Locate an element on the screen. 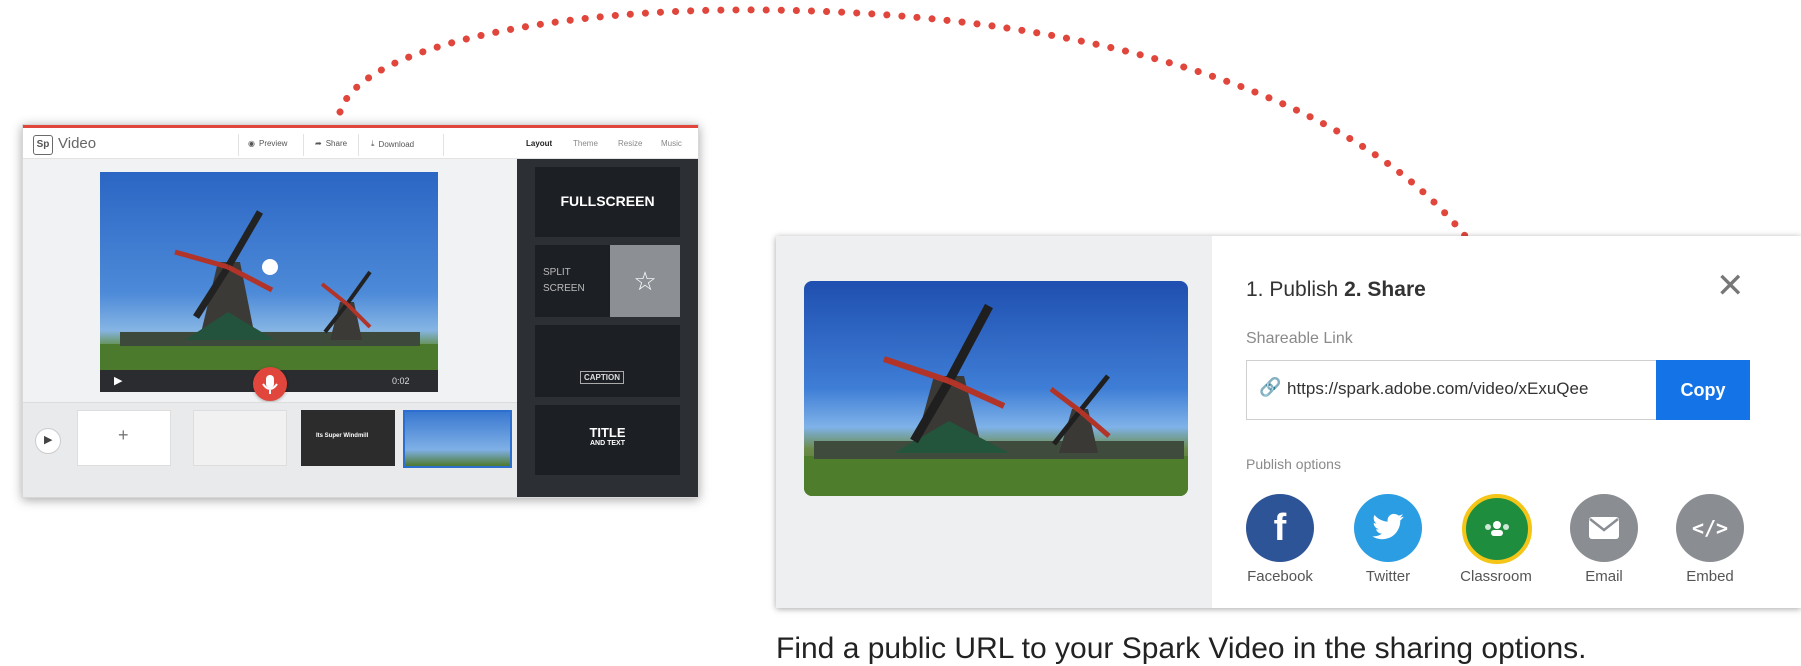 The height and width of the screenshot is (666, 1801). slide-thumbnail-selected is located at coordinates (457, 439).